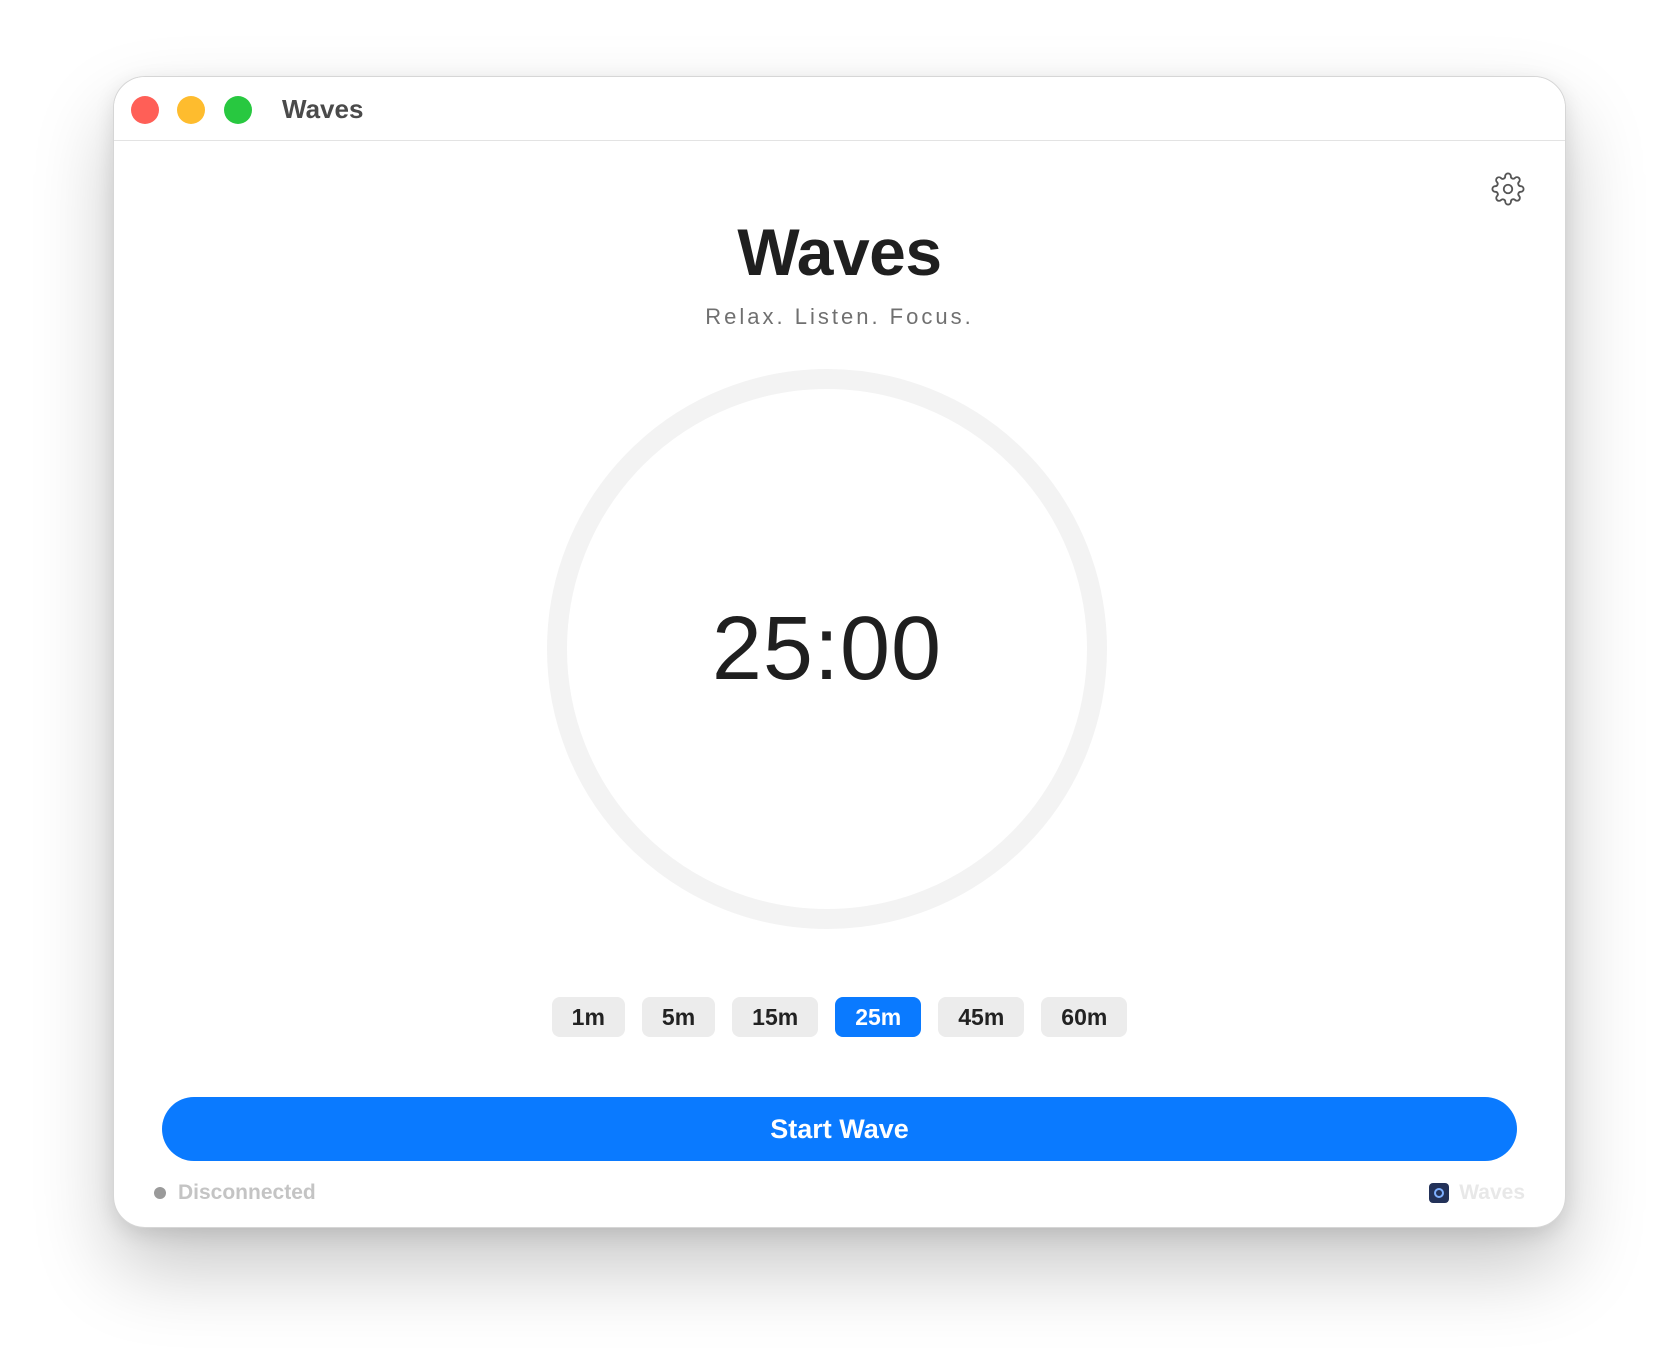 This screenshot has height=1368, width=1668. What do you see at coordinates (588, 1017) in the screenshot?
I see `duration-option-1m: 1m` at bounding box center [588, 1017].